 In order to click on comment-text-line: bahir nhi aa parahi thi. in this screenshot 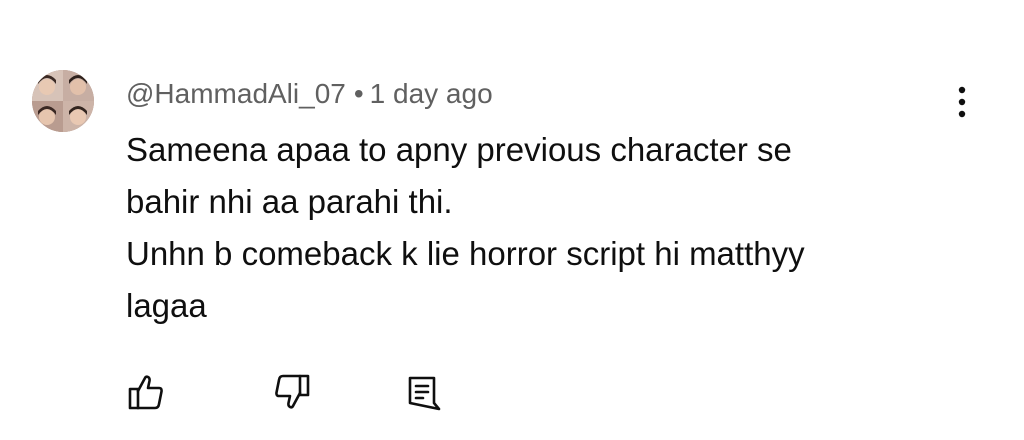, I will do `click(289, 201)`.